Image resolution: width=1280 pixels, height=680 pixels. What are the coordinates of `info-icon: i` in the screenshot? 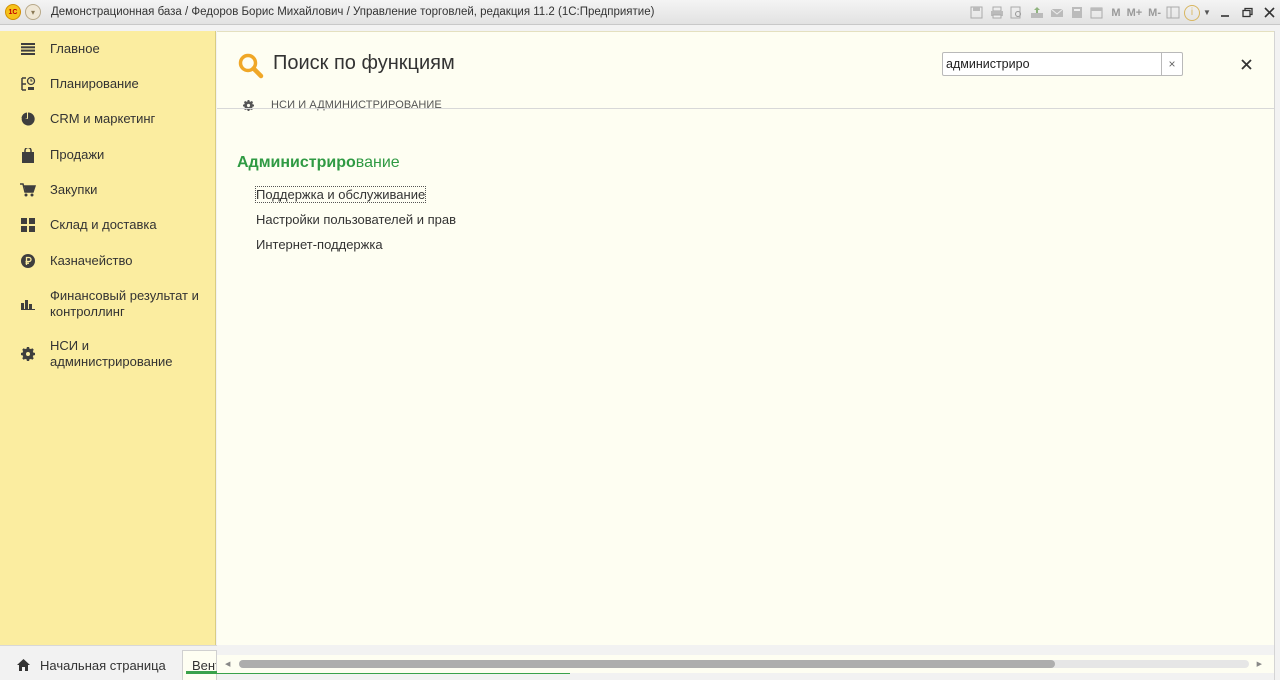 It's located at (1192, 12).